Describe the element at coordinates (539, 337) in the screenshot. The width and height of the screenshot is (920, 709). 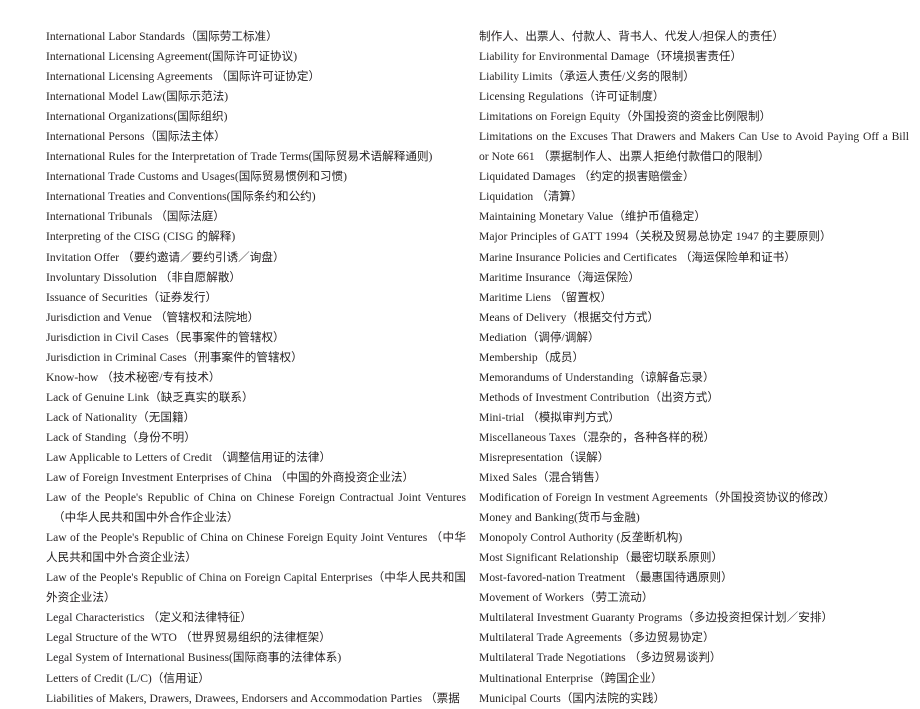
I see `right-column-entry: Mediation（调停/调解）` at that location.